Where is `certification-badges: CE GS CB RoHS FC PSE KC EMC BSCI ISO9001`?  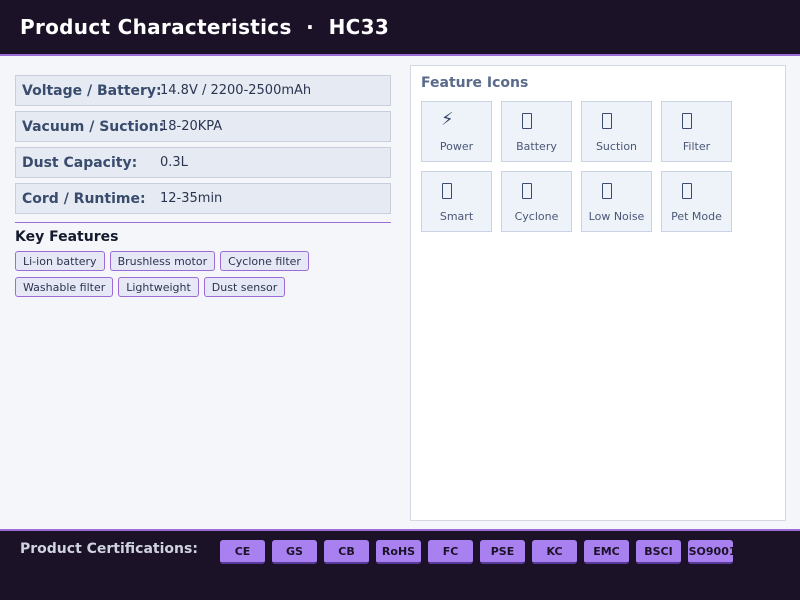
certification-badges: CE GS CB RoHS FC PSE KC EMC BSCI ISO9001 is located at coordinates (476, 552).